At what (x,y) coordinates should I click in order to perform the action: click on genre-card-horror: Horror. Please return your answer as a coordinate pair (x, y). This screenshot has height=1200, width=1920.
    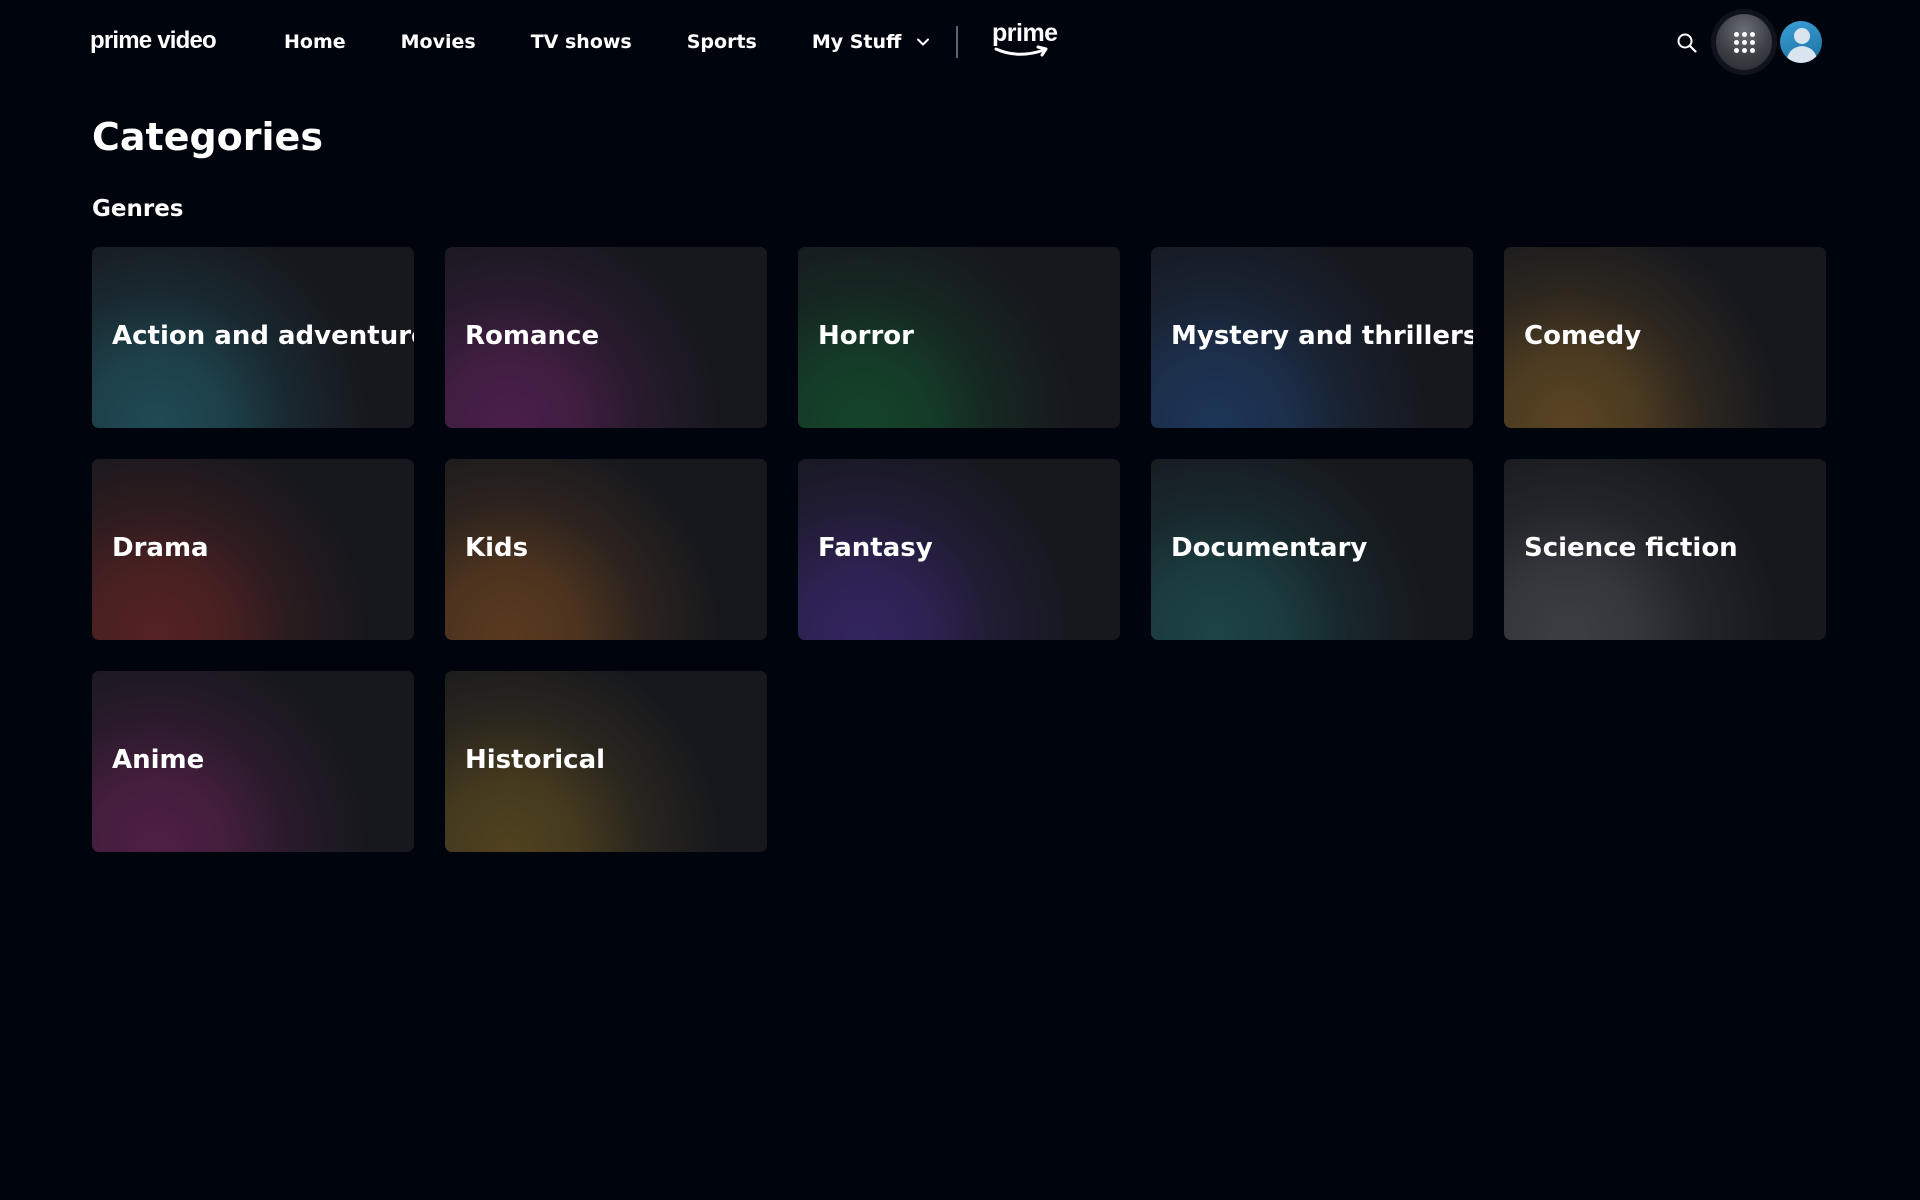
    Looking at the image, I should click on (959, 337).